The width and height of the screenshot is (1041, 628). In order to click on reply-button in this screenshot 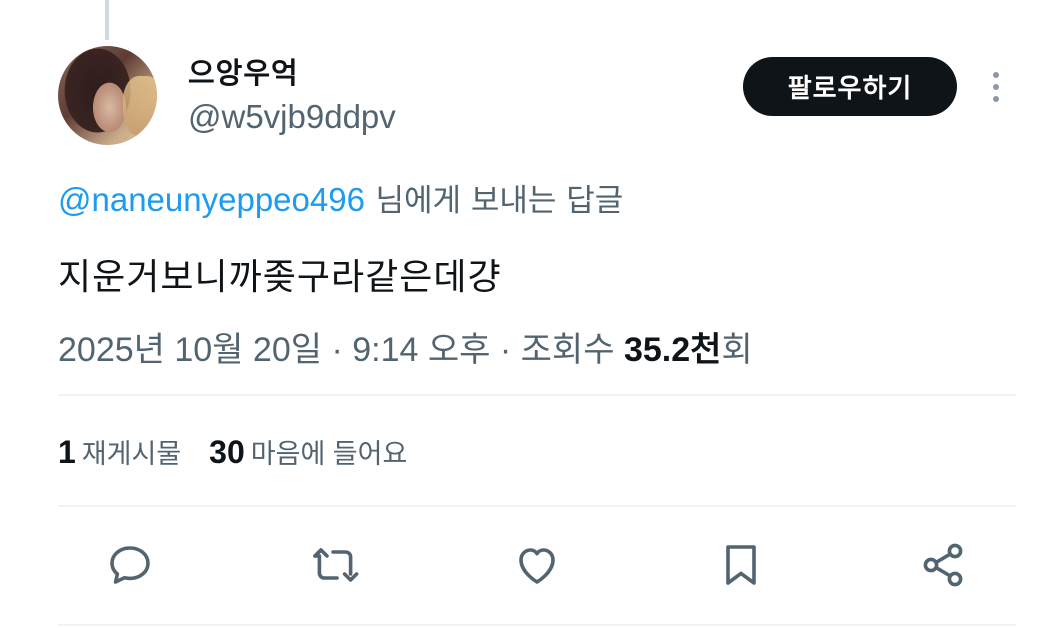, I will do `click(130, 565)`.